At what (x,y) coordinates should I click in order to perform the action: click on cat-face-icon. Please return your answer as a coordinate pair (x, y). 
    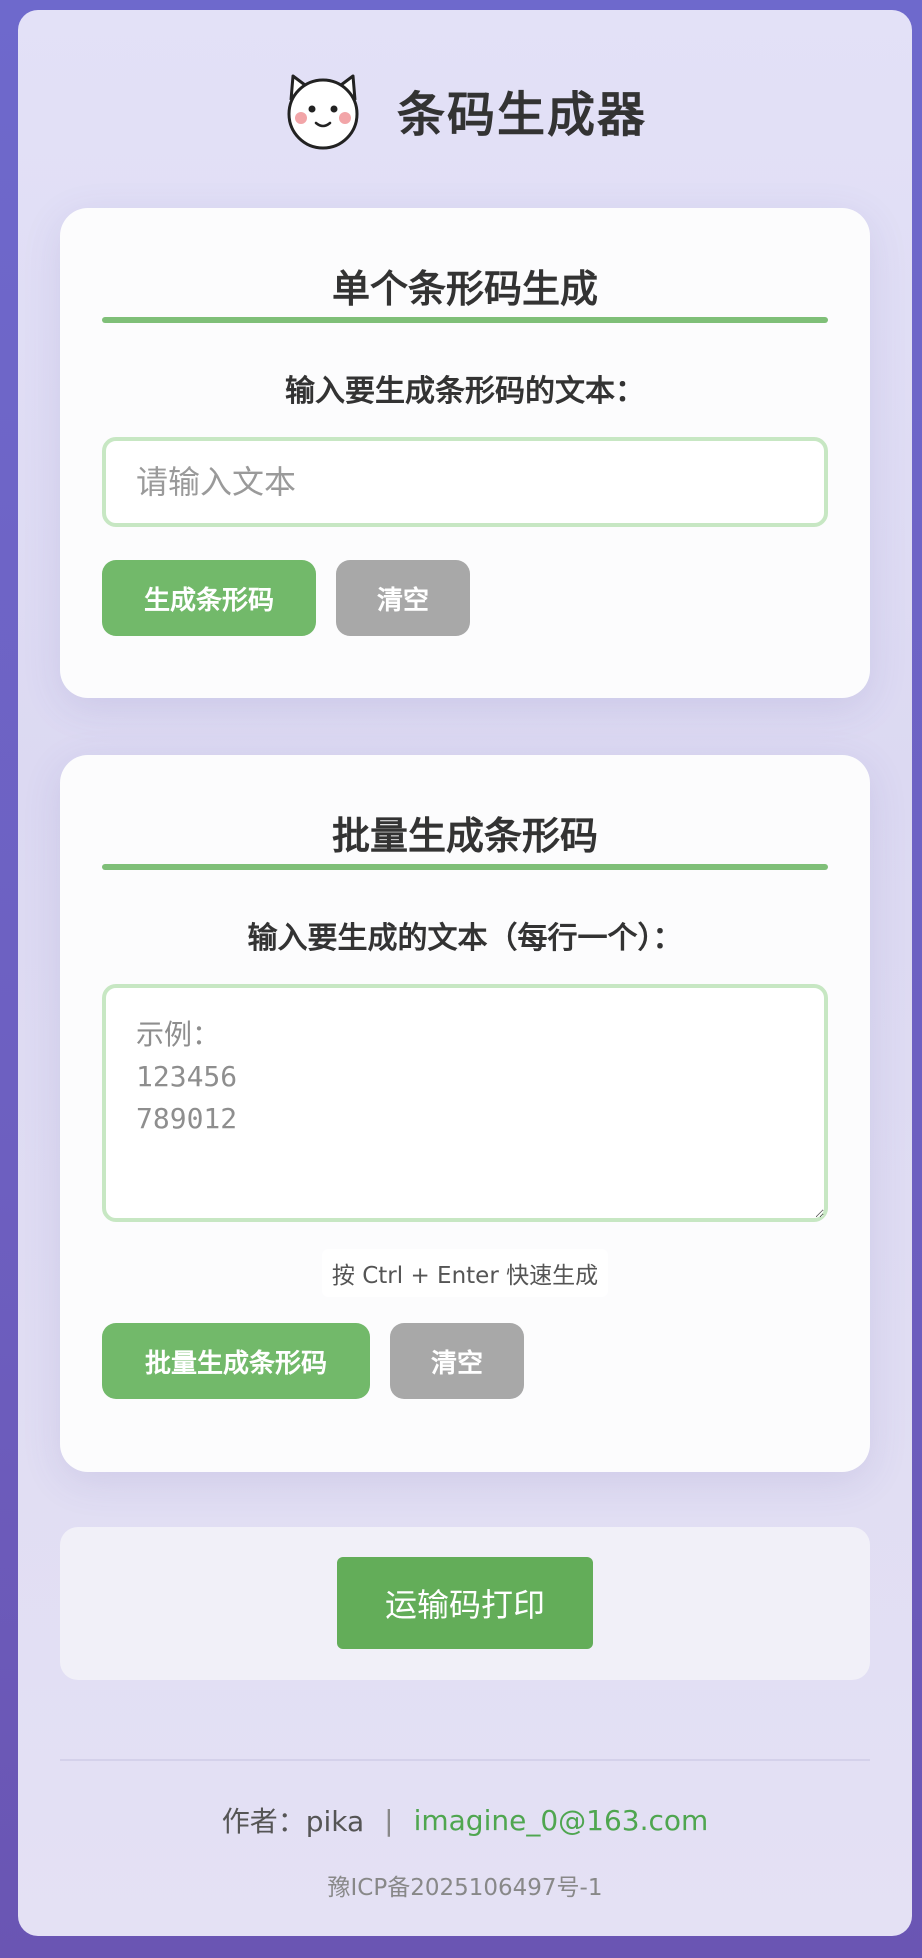
    Looking at the image, I should click on (323, 112).